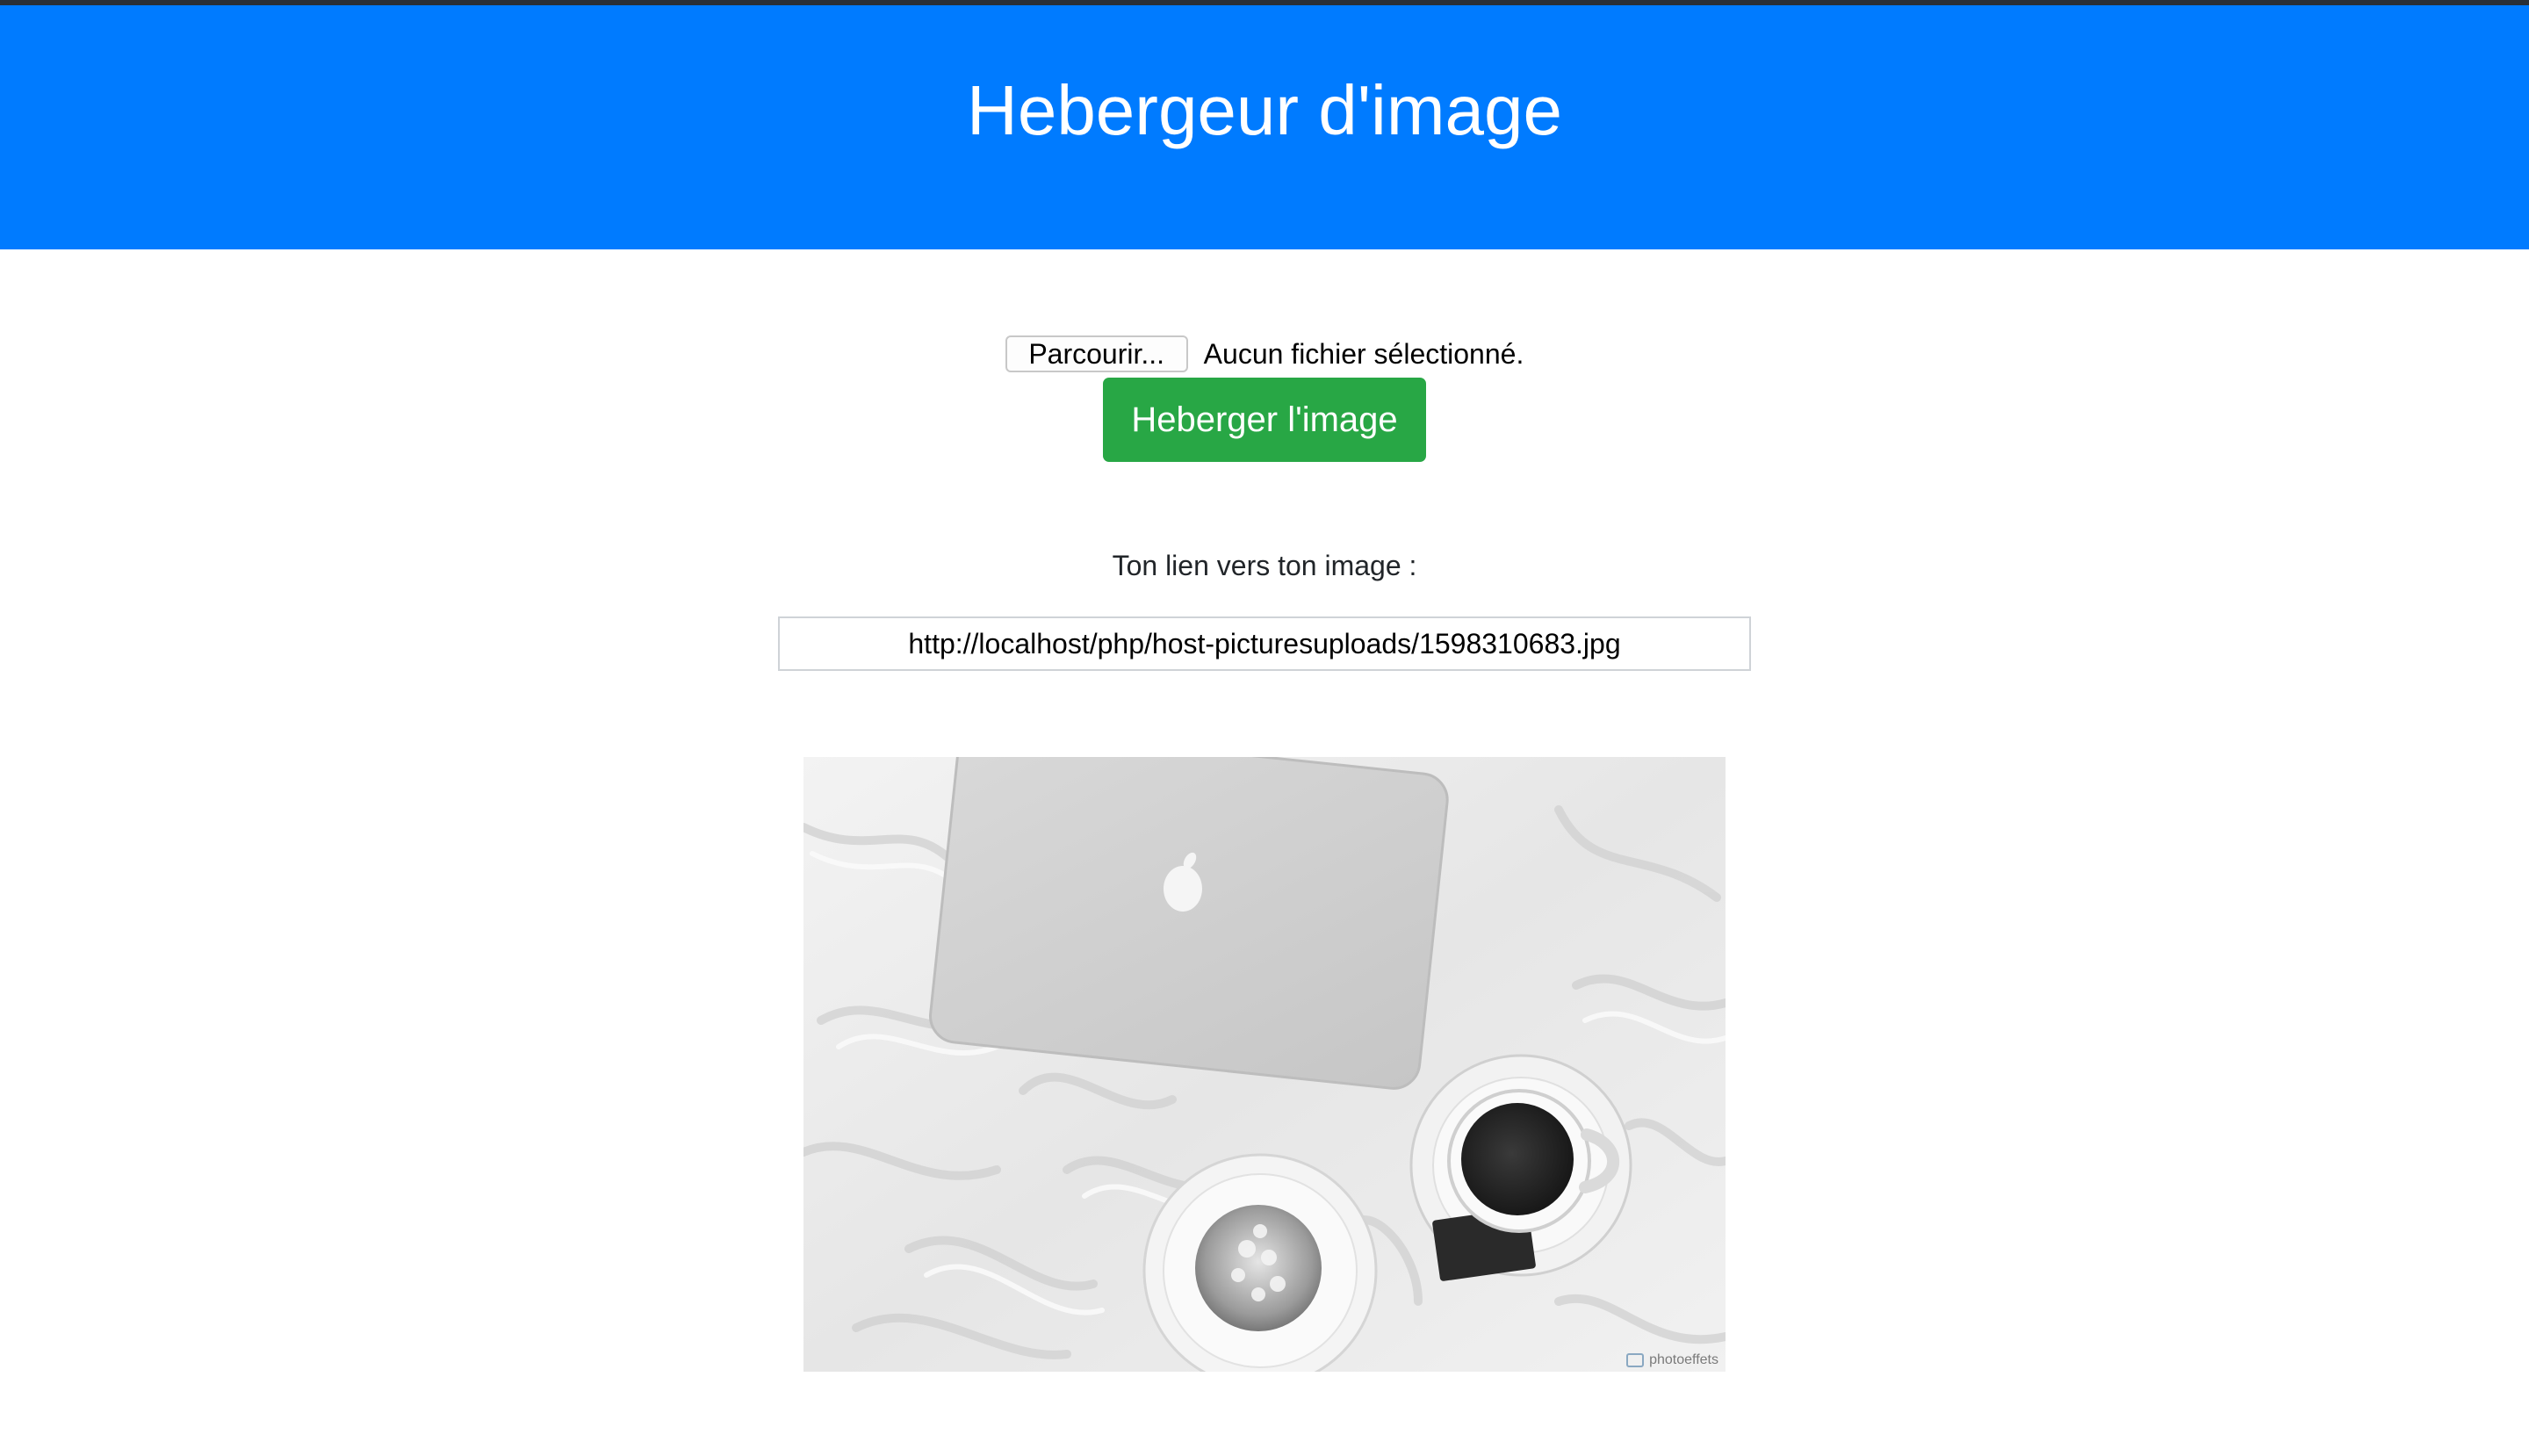 The height and width of the screenshot is (1456, 2529). Describe the element at coordinates (1684, 1359) in the screenshot. I see `watermark-text: photoeffets` at that location.